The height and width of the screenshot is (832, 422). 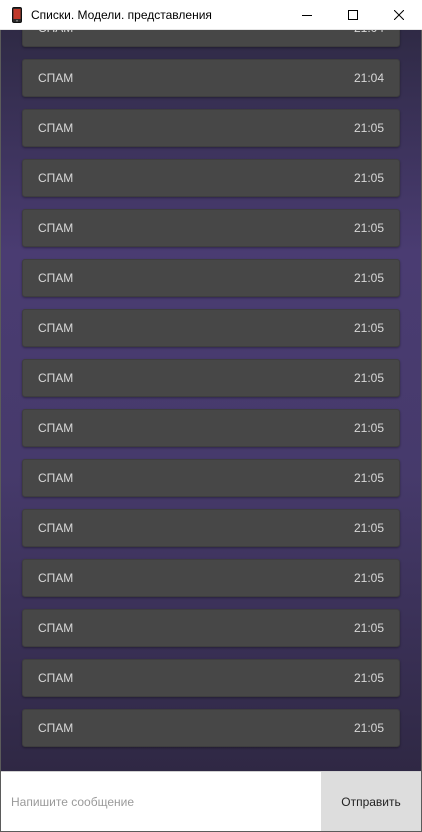 I want to click on close-button, so click(x=399, y=15).